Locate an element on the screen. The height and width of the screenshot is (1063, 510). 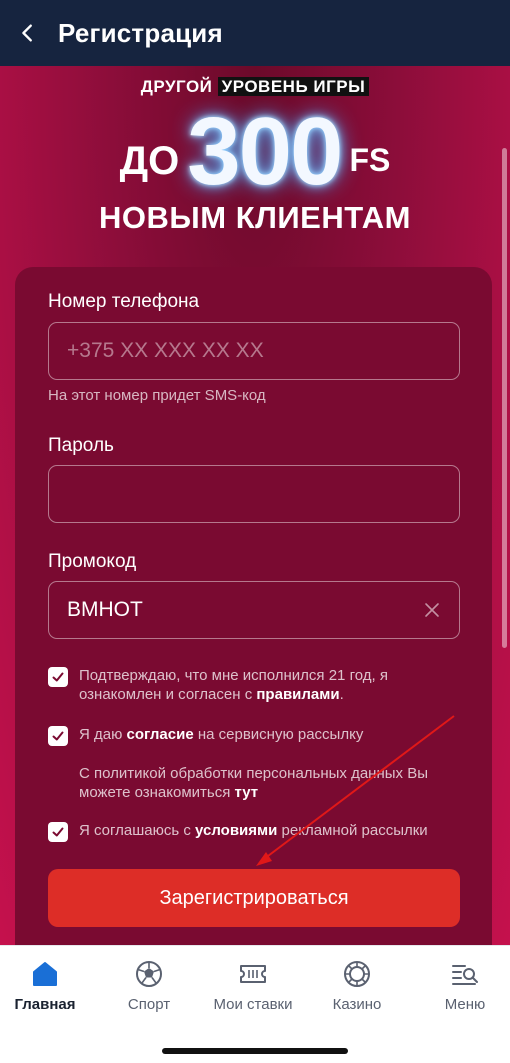
tab-sport: Спорт is located at coordinates (149, 985).